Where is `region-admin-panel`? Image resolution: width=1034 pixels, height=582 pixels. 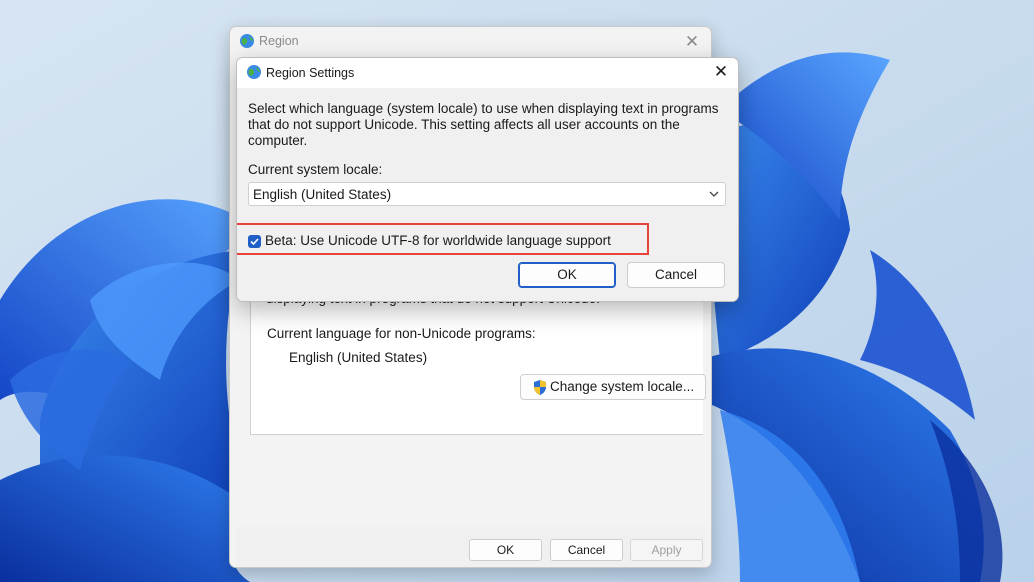 region-admin-panel is located at coordinates (476, 366).